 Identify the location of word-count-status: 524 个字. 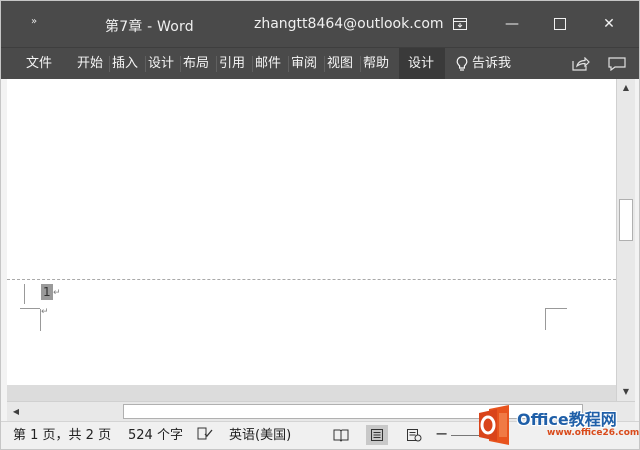
(155, 436).